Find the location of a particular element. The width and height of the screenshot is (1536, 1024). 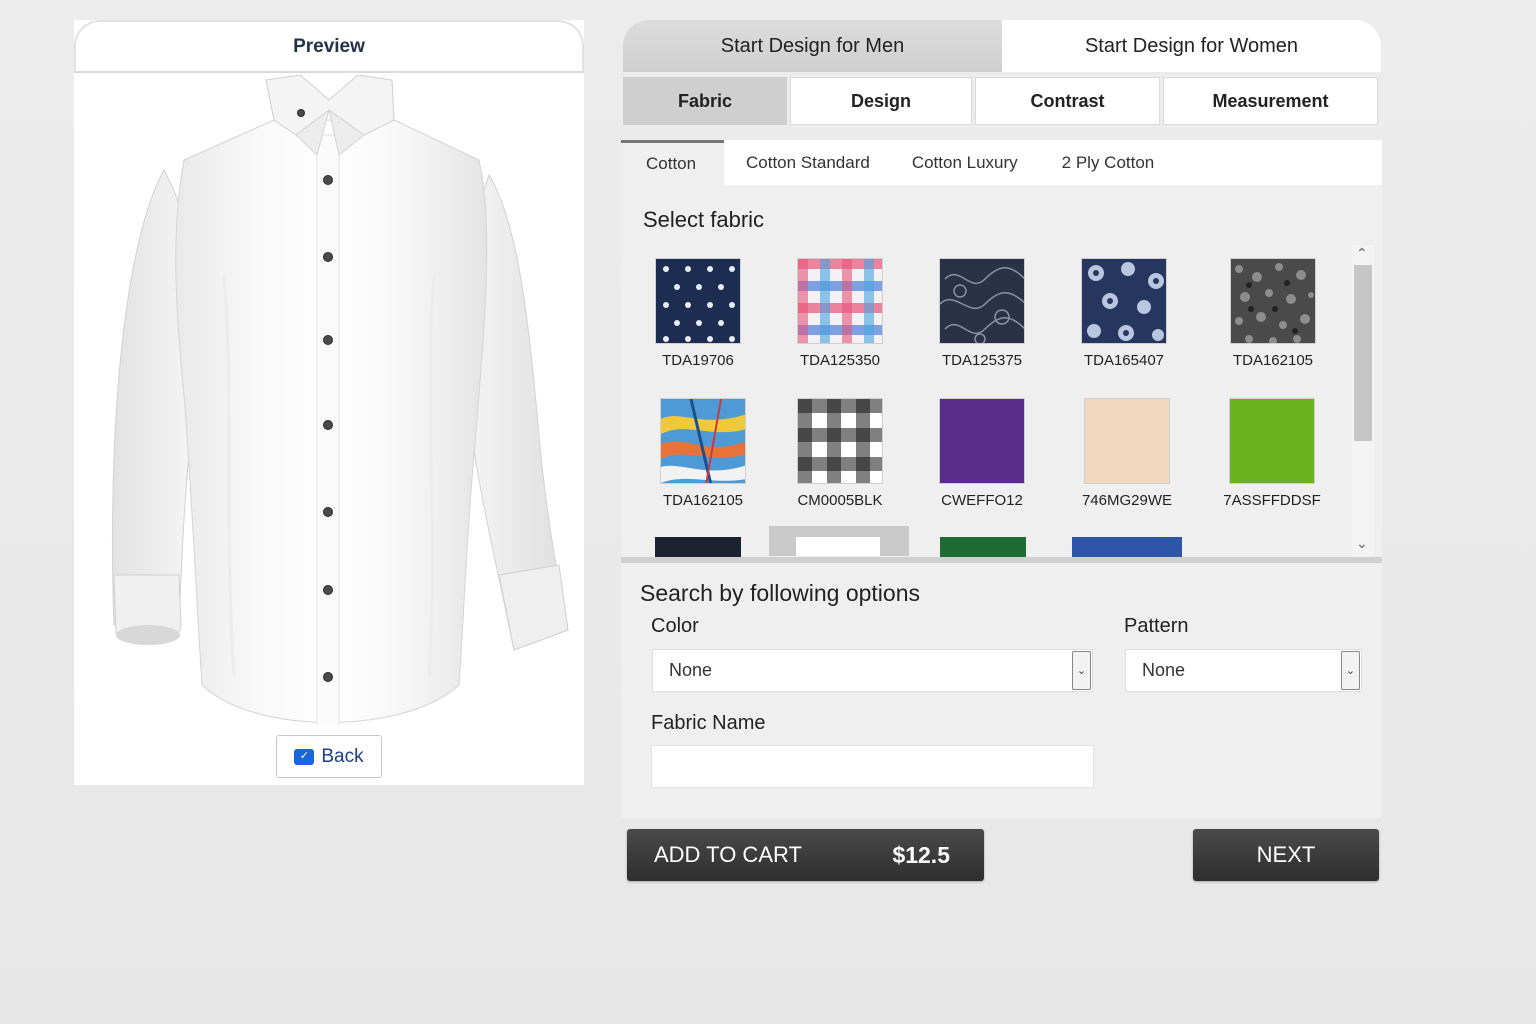

tab-measurement: Measurement is located at coordinates (1270, 101).